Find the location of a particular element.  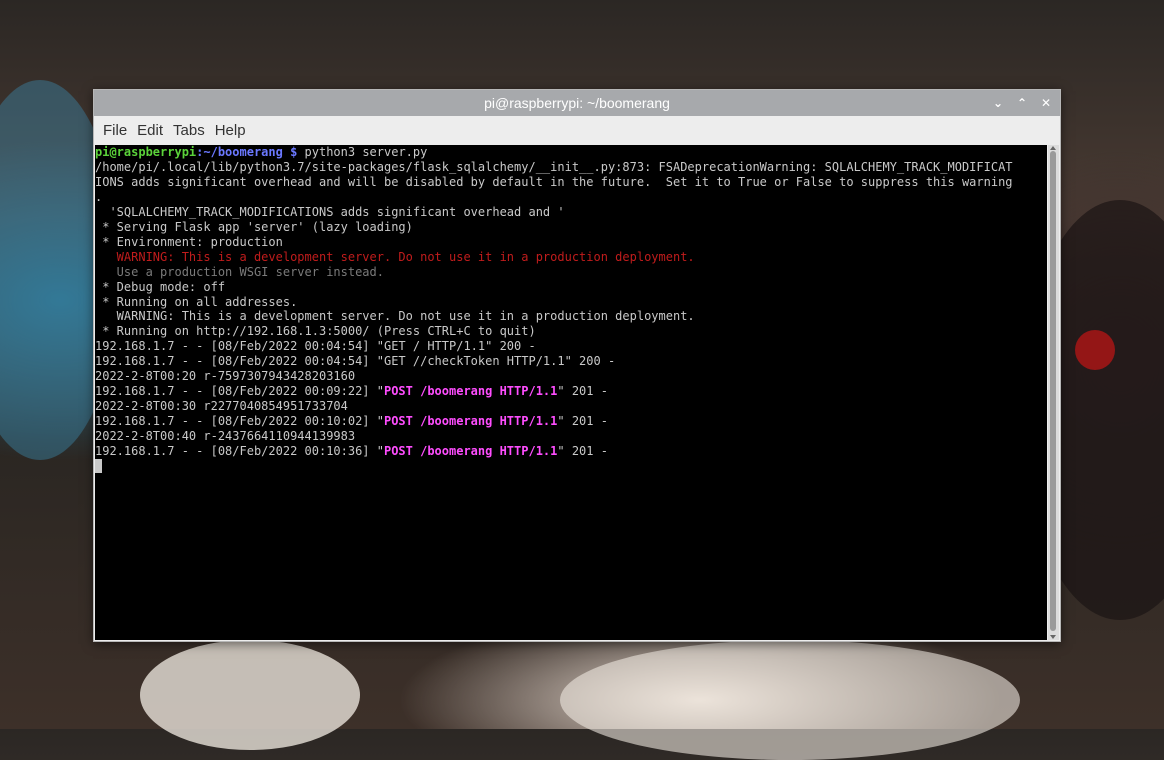

scroll-down-icon is located at coordinates (1053, 637).